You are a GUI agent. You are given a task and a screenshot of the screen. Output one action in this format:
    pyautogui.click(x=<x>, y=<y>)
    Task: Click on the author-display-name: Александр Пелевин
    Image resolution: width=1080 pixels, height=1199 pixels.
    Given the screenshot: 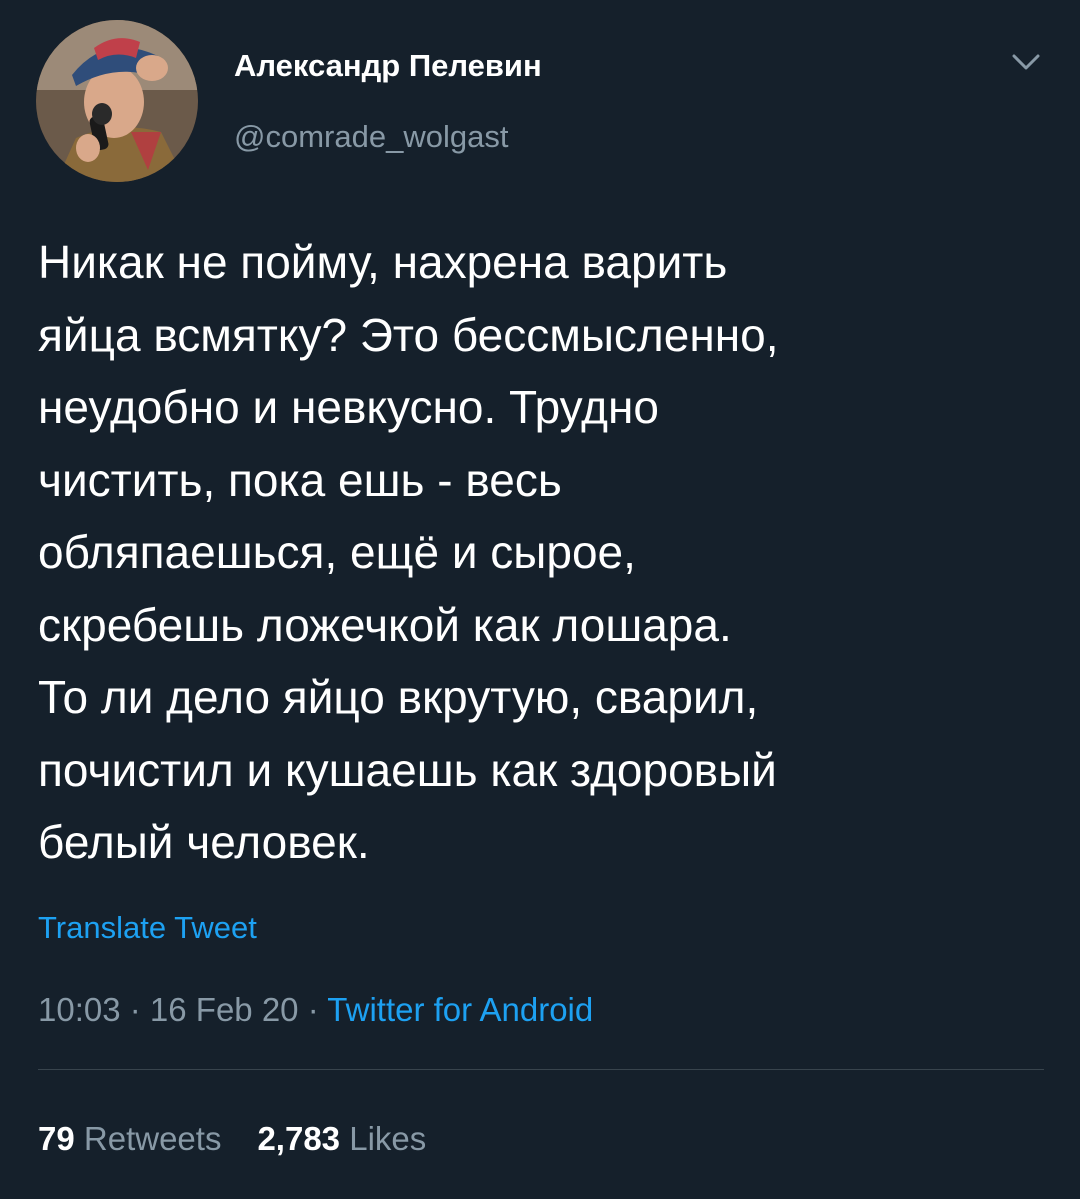 What is the action you would take?
    pyautogui.click(x=388, y=66)
    